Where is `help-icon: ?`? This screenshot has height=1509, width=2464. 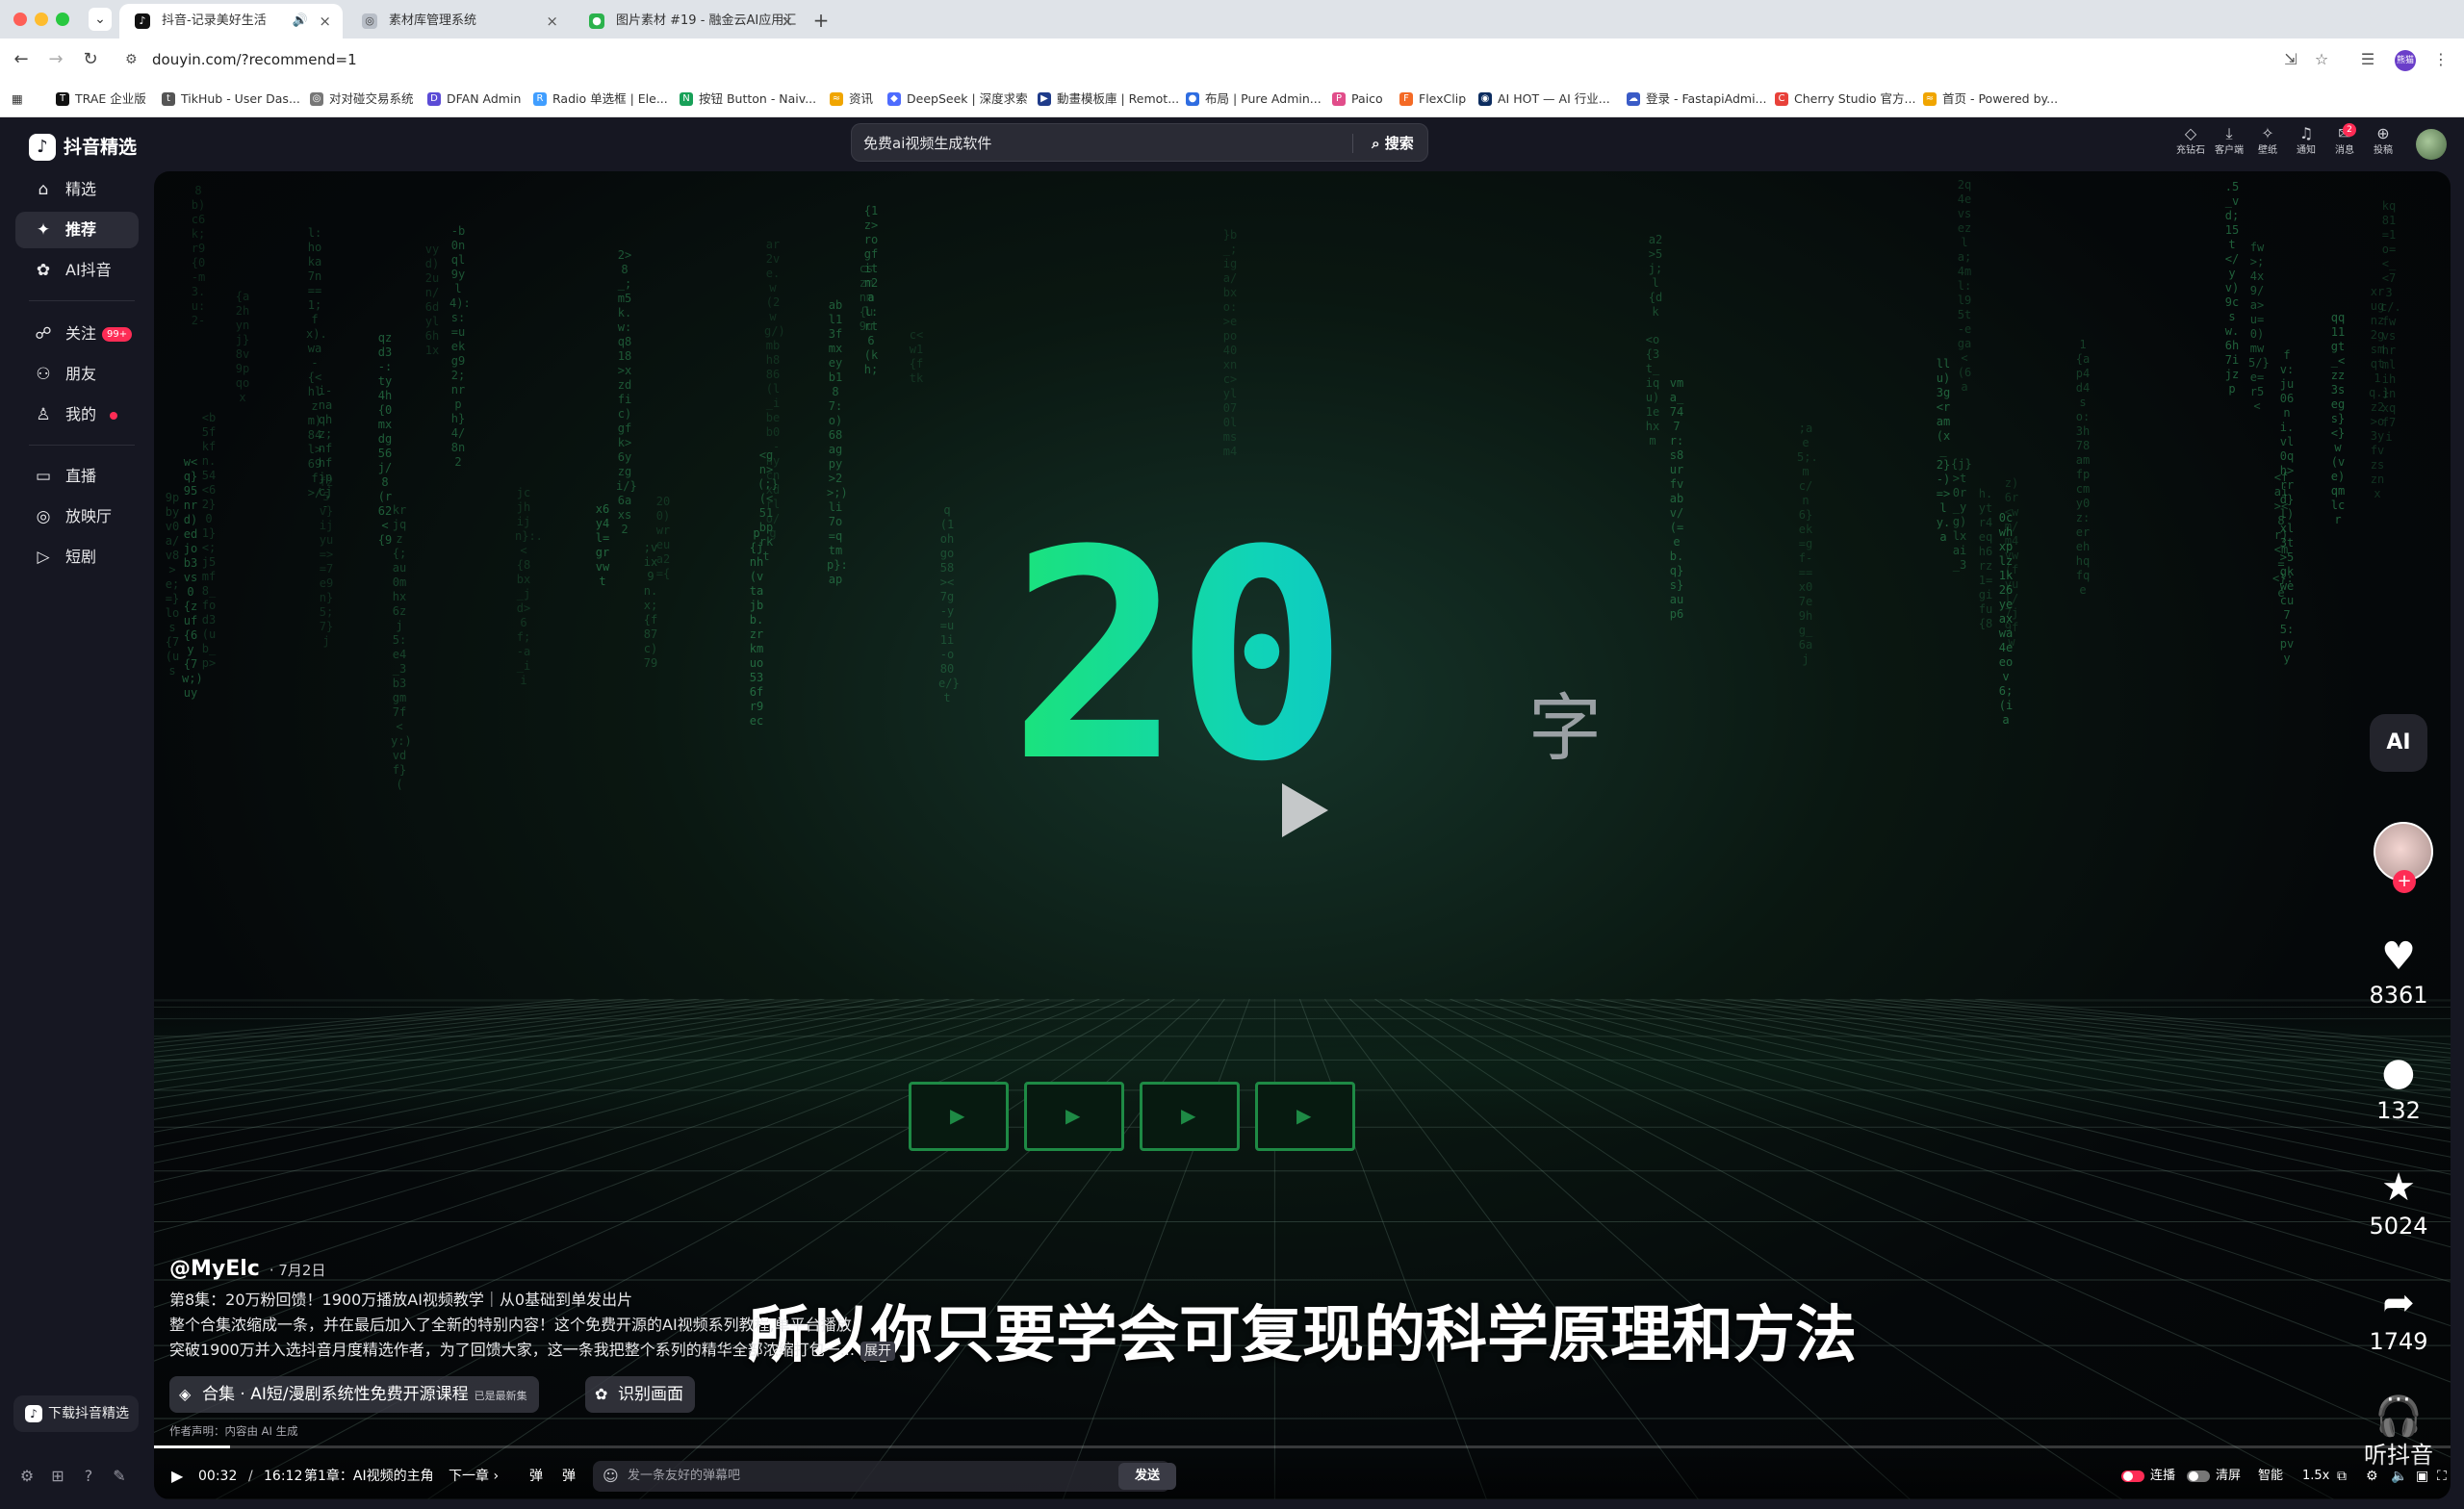
help-icon: ? is located at coordinates (88, 1476).